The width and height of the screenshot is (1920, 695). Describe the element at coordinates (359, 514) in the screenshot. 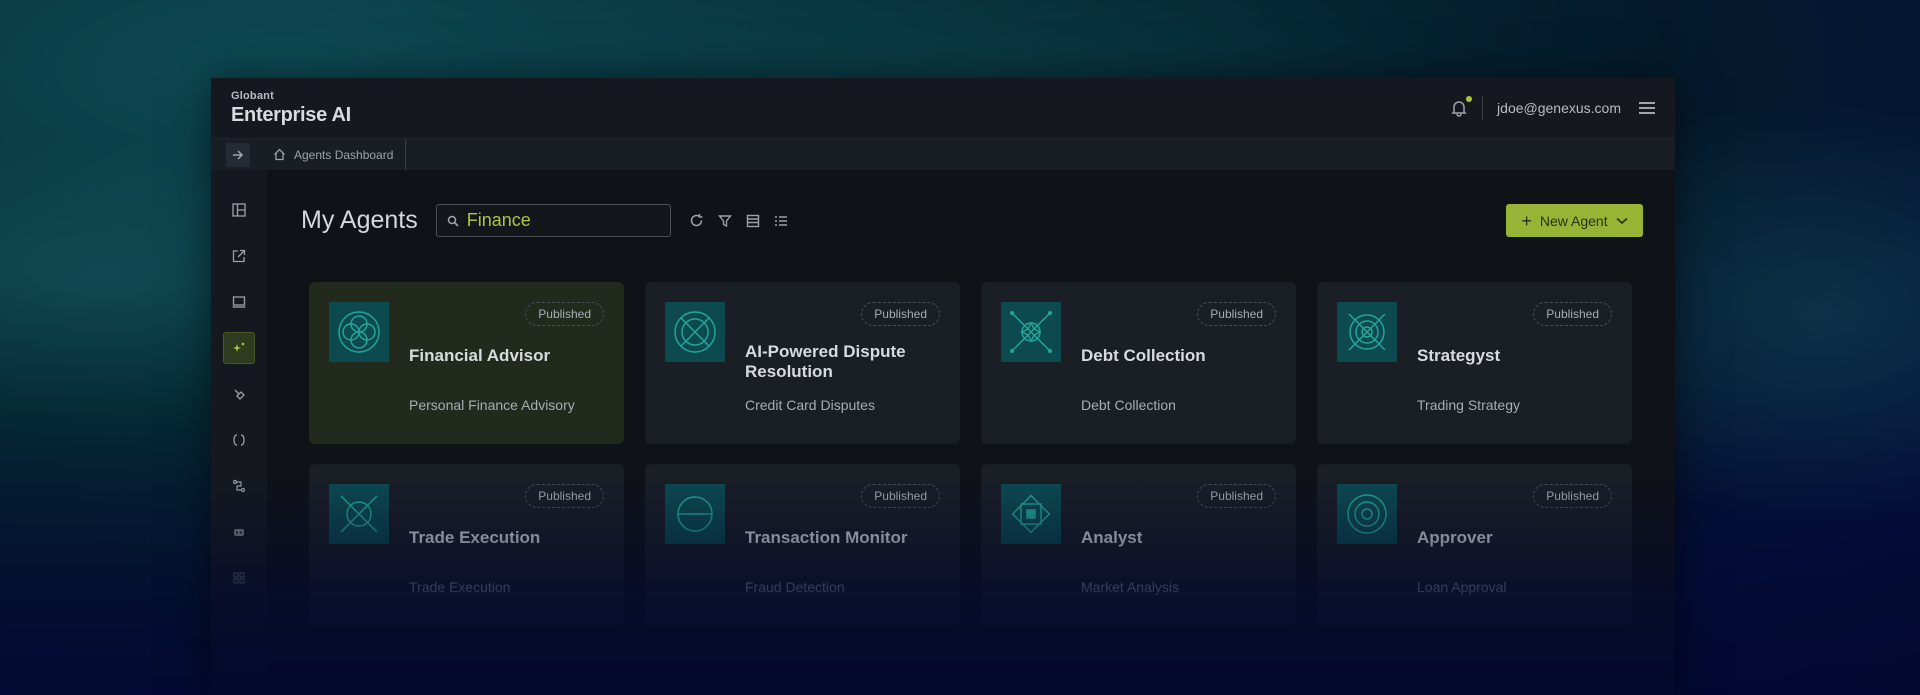

I see `cross-arrows-icon` at that location.